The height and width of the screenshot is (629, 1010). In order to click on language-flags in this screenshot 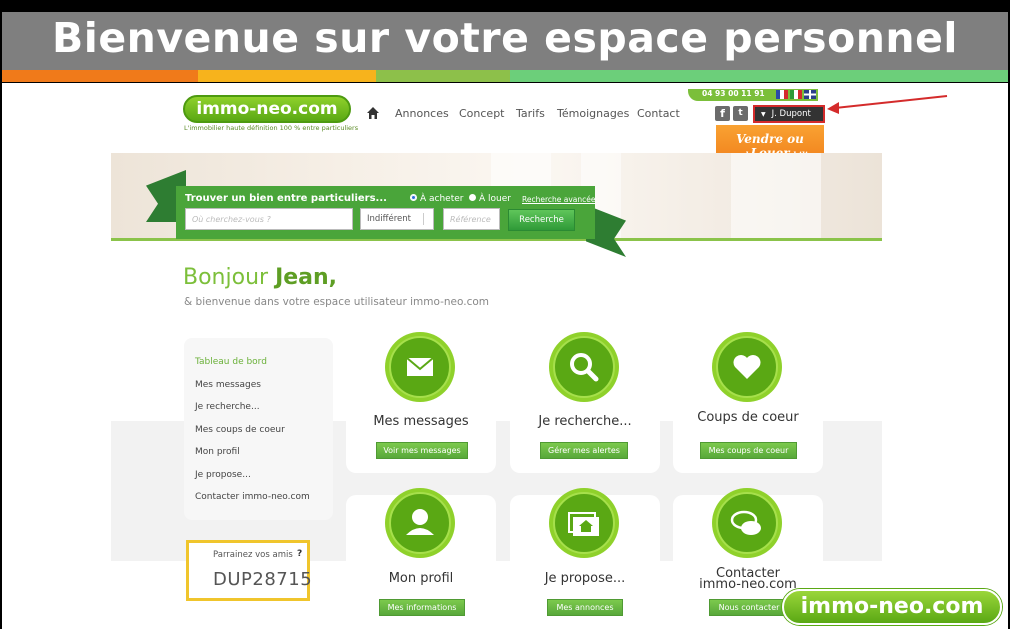, I will do `click(796, 94)`.